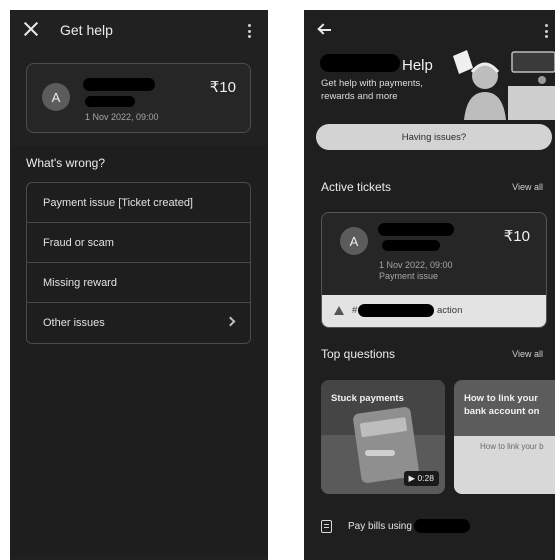  I want to click on section-heading: What's wrong?, so click(65, 163).